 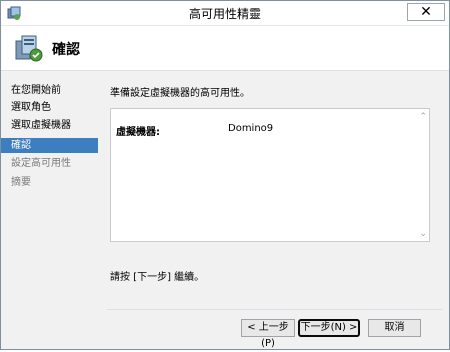 What do you see at coordinates (275, 309) in the screenshot?
I see `footer-divider` at bounding box center [275, 309].